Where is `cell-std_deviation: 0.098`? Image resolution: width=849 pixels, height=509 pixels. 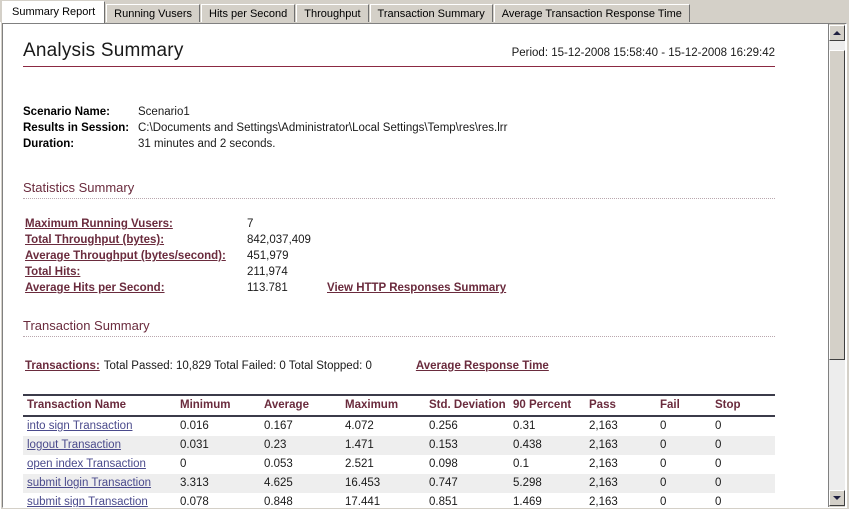
cell-std_deviation: 0.098 is located at coordinates (467, 464).